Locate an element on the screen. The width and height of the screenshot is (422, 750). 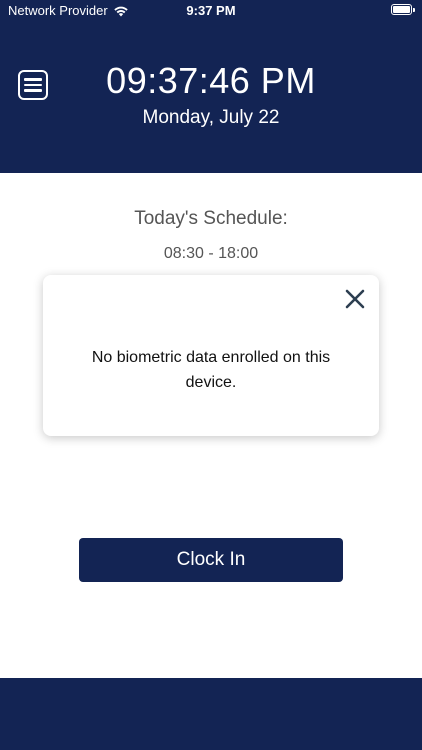
battery-icon is located at coordinates (403, 9).